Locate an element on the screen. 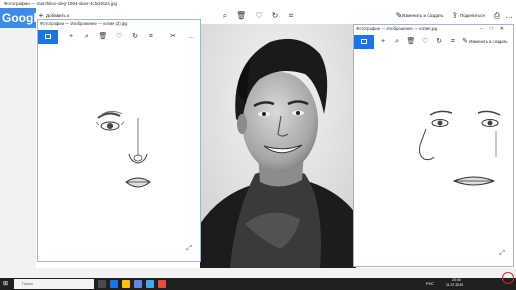 The image size is (516, 290). google-logo: Google is located at coordinates (21, 18).